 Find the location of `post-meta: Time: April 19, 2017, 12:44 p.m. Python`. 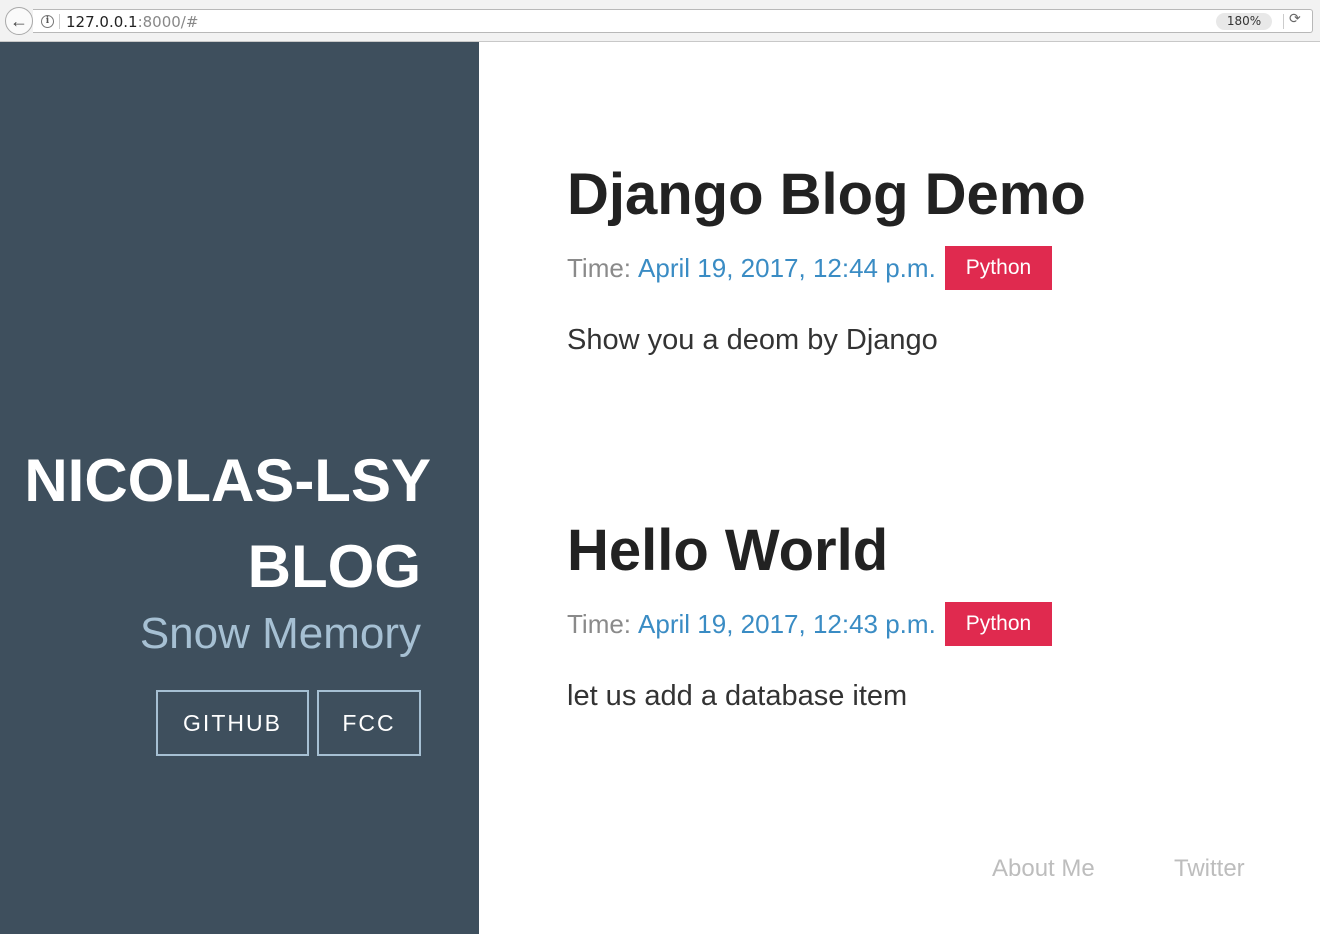

post-meta: Time: April 19, 2017, 12:44 p.m. Python is located at coordinates (826, 268).